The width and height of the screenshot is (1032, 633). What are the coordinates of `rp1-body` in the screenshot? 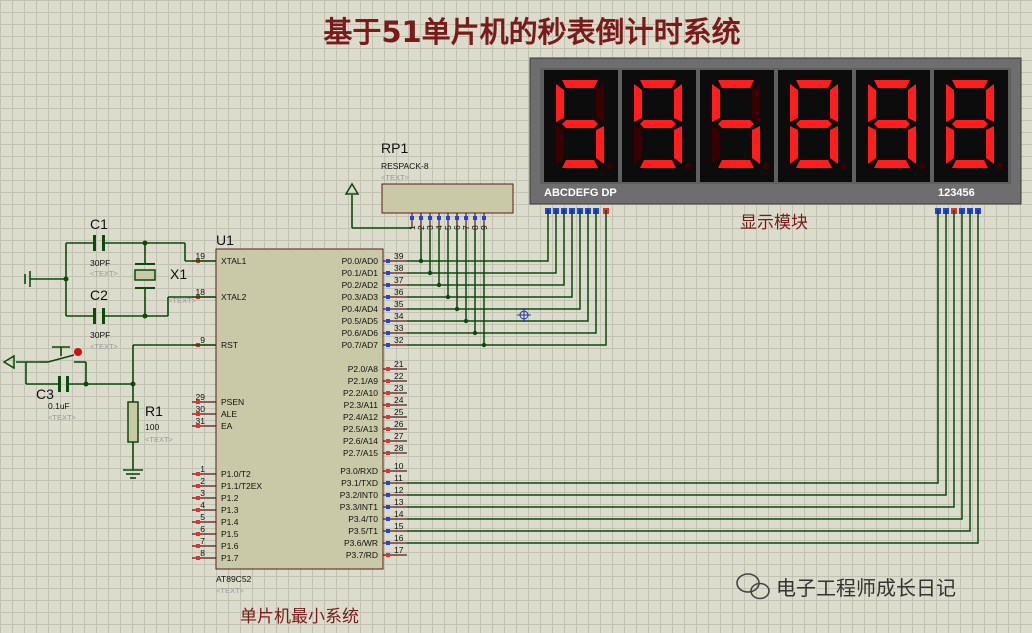 It's located at (447, 198).